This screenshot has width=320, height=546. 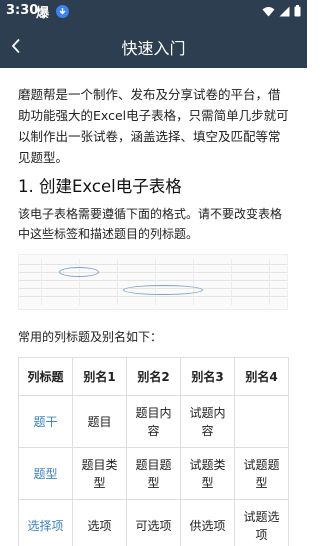 I want to click on table-header-cell: 别名4, so click(x=261, y=376).